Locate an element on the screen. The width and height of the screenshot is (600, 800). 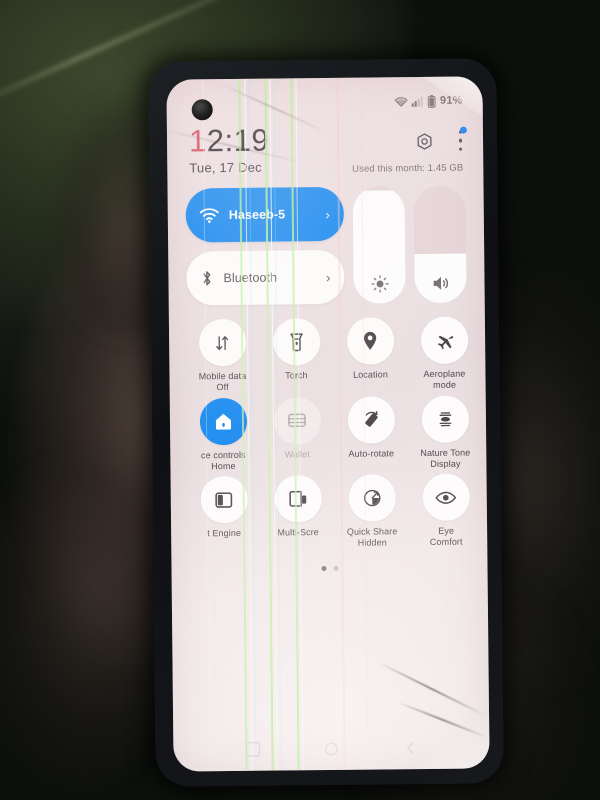
nature-tone-icon is located at coordinates (444, 418).